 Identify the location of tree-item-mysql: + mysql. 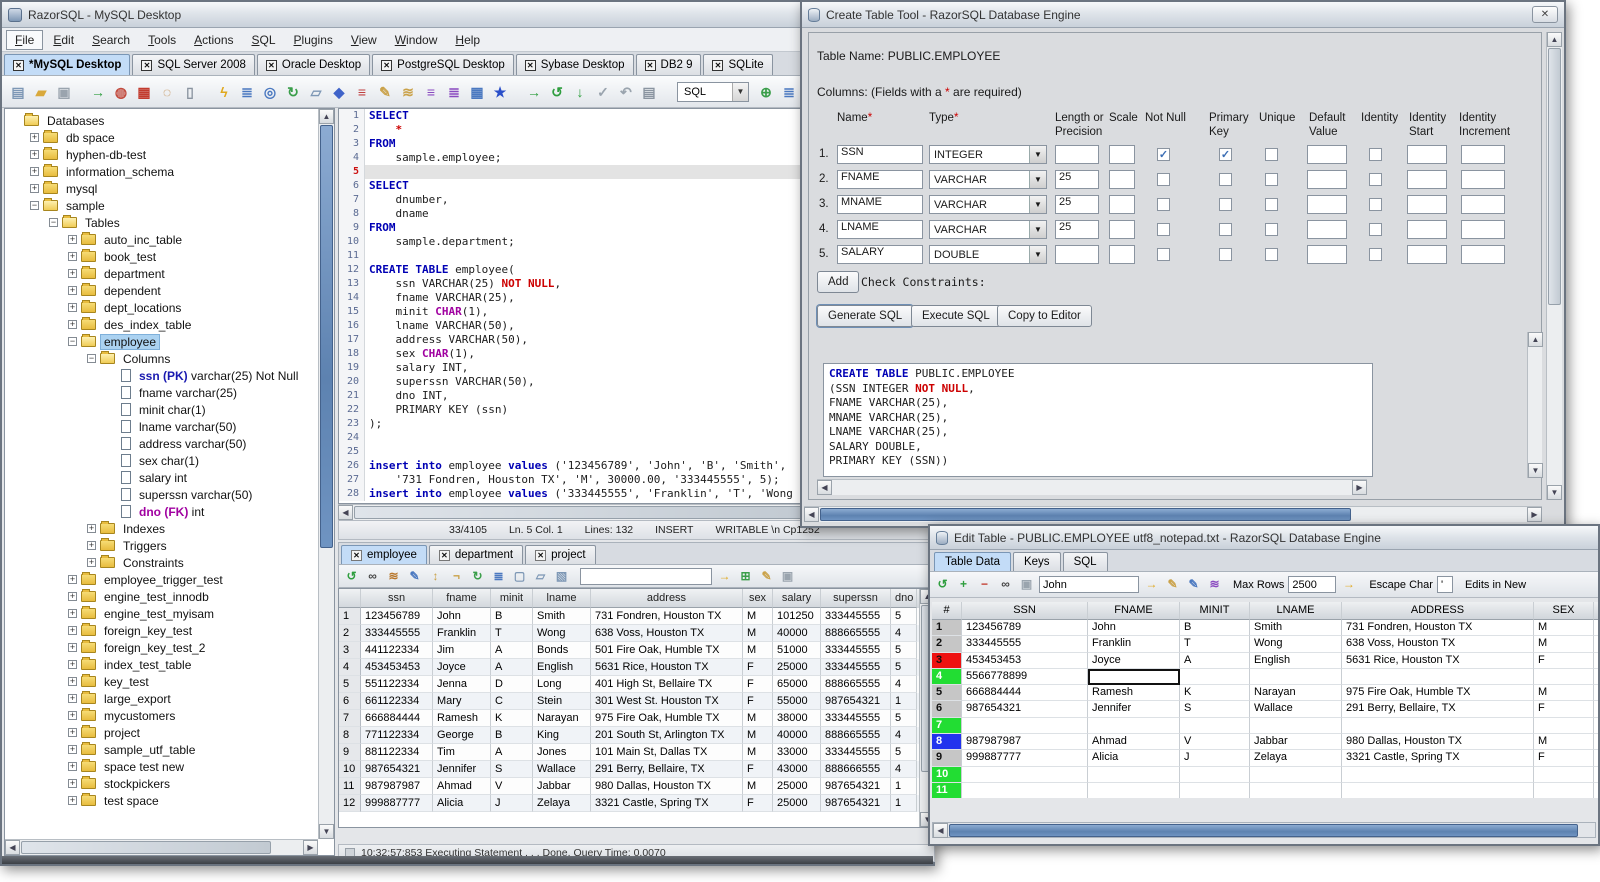
(161, 188).